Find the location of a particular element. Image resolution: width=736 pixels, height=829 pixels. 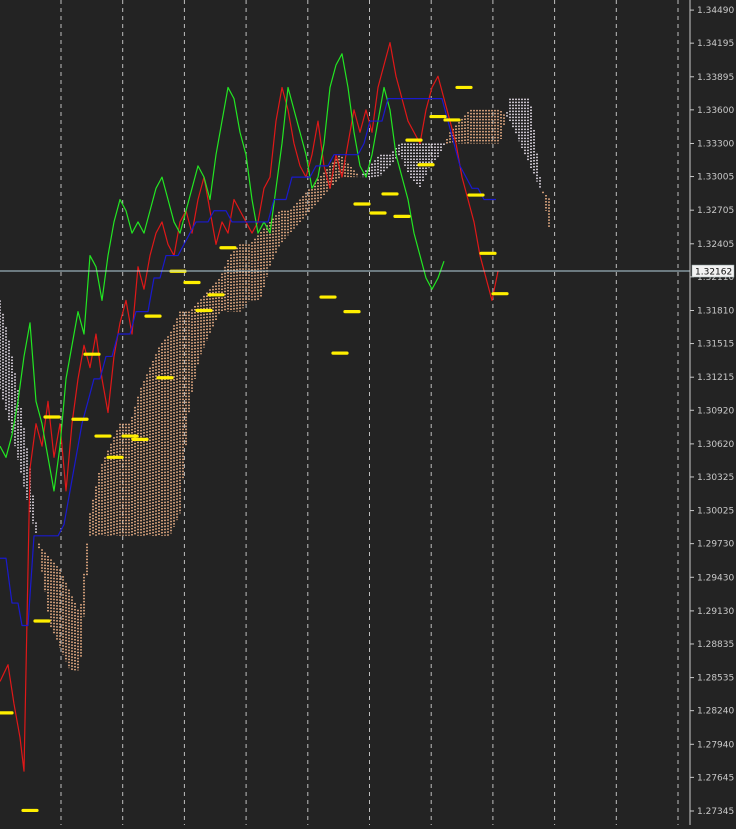

y-tick-label-14: 1.30325 is located at coordinates (715, 478).